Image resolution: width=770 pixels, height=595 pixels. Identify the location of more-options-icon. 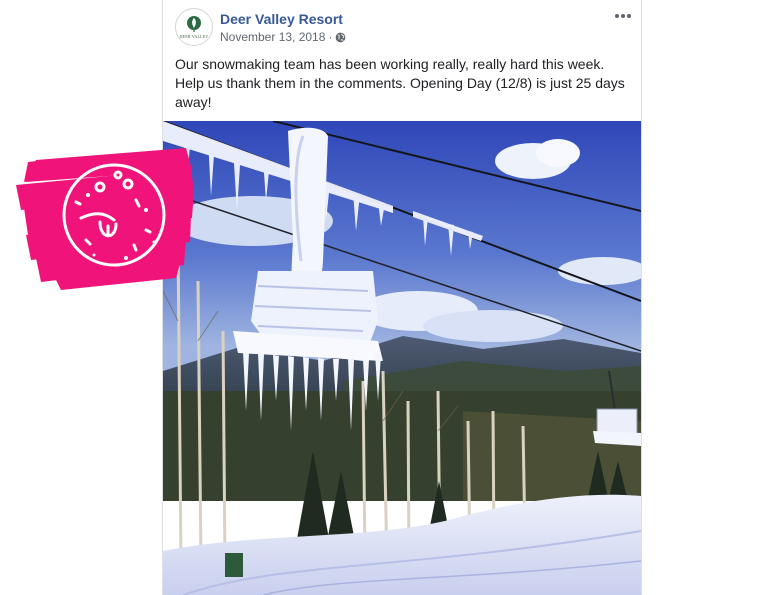
(623, 16).